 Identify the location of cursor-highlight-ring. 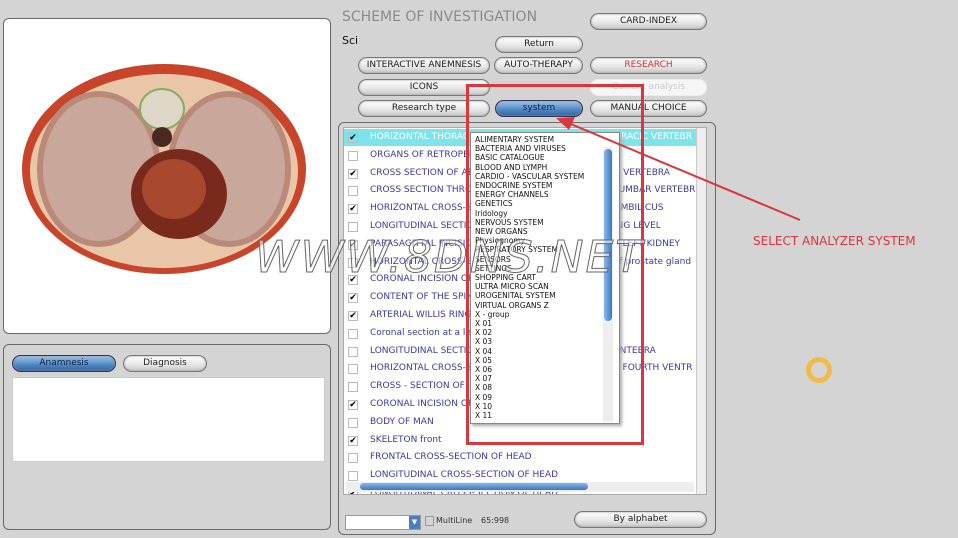
(819, 370).